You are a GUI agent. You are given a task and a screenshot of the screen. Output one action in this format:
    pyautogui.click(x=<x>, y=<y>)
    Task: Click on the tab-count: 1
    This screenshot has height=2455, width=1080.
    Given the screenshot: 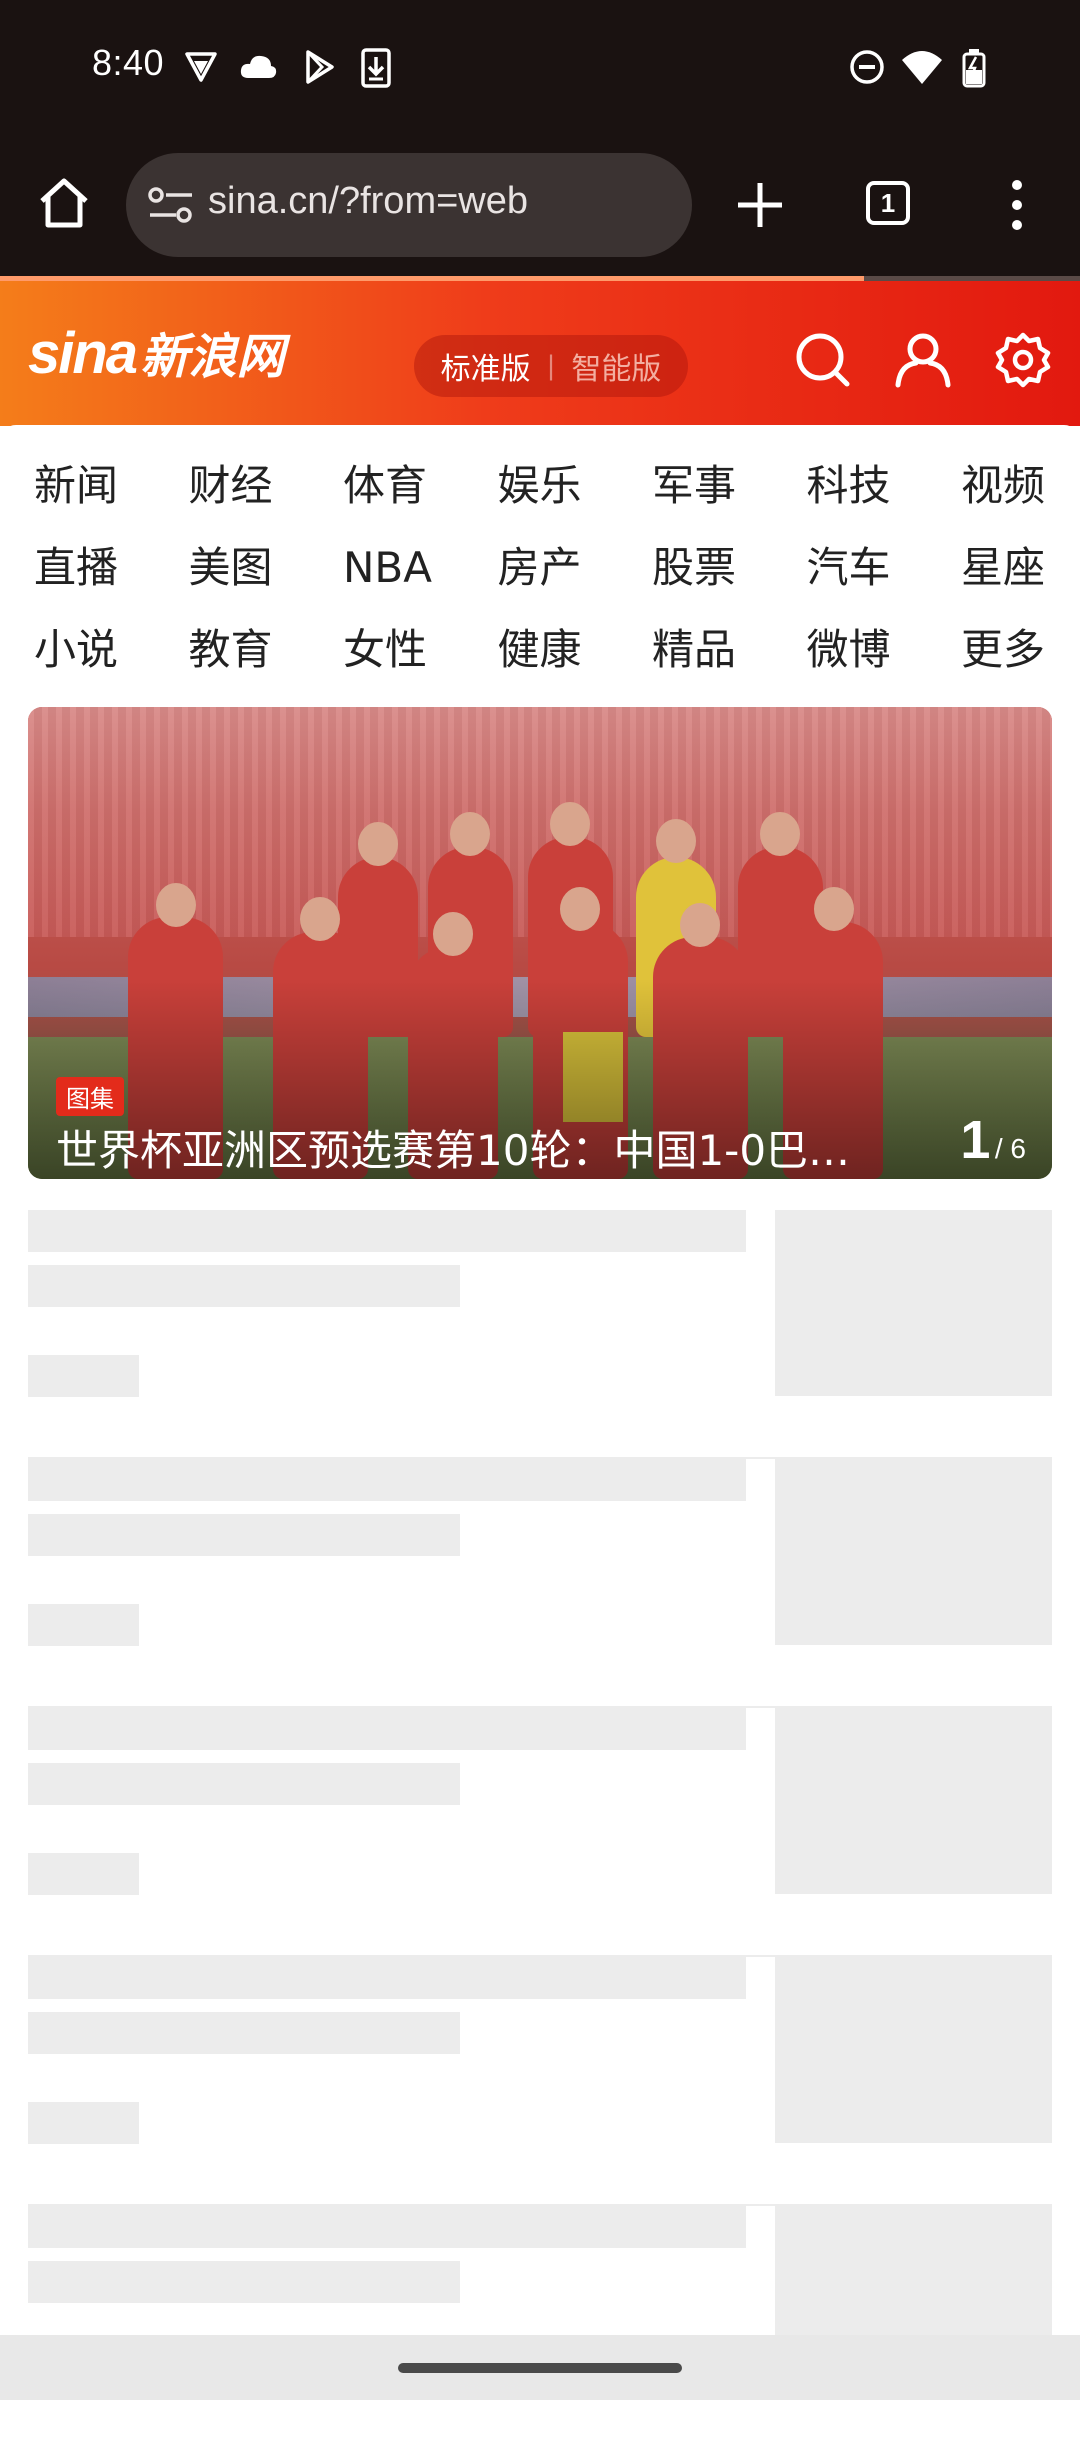 What is the action you would take?
    pyautogui.click(x=888, y=203)
    